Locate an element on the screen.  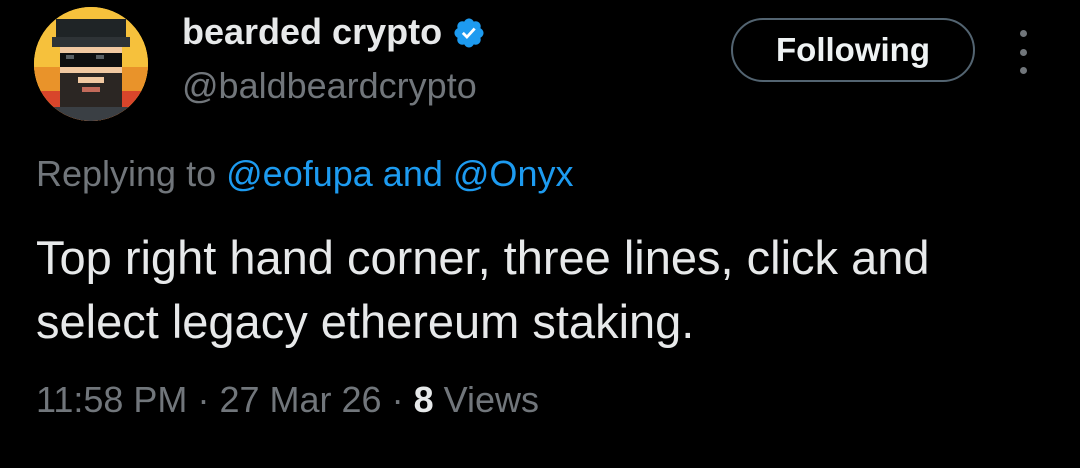
author-avatar is located at coordinates (91, 64).